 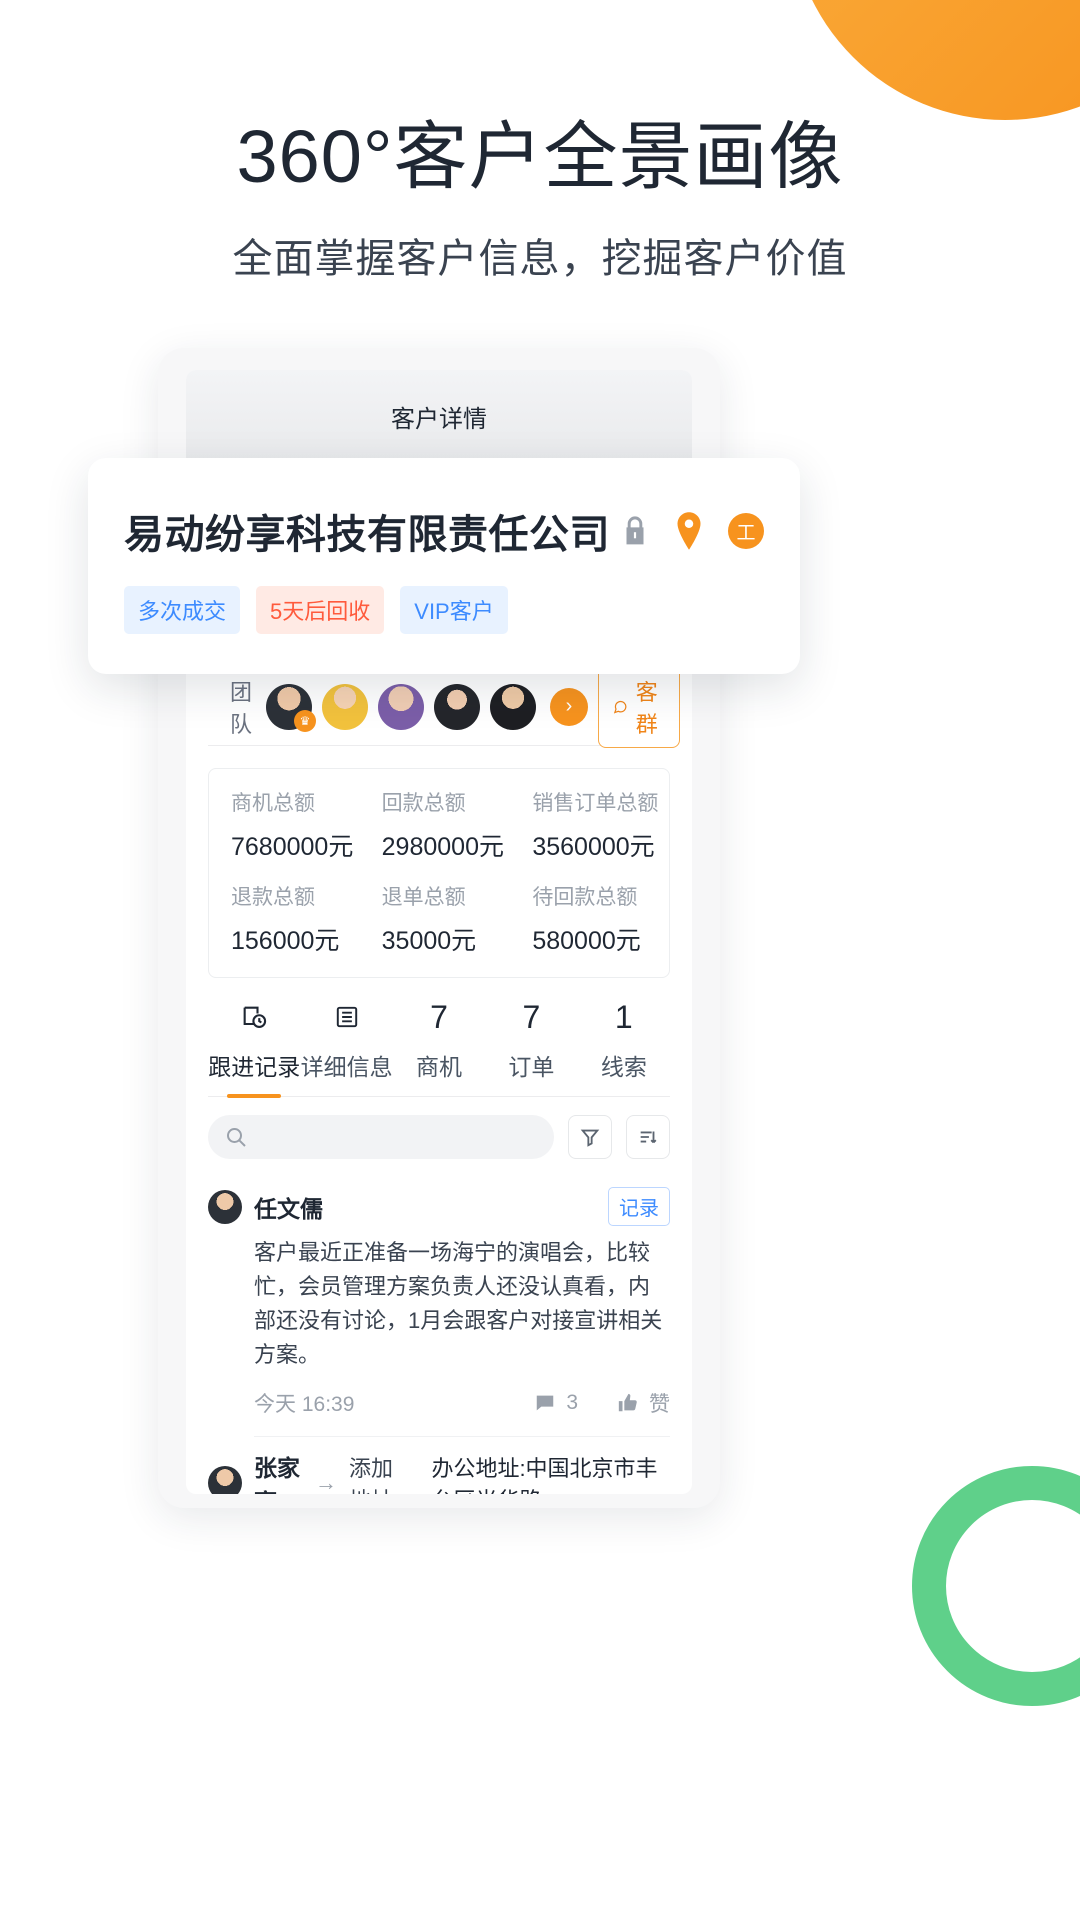 What do you see at coordinates (639, 1206) in the screenshot?
I see `status-badge: 记录` at bounding box center [639, 1206].